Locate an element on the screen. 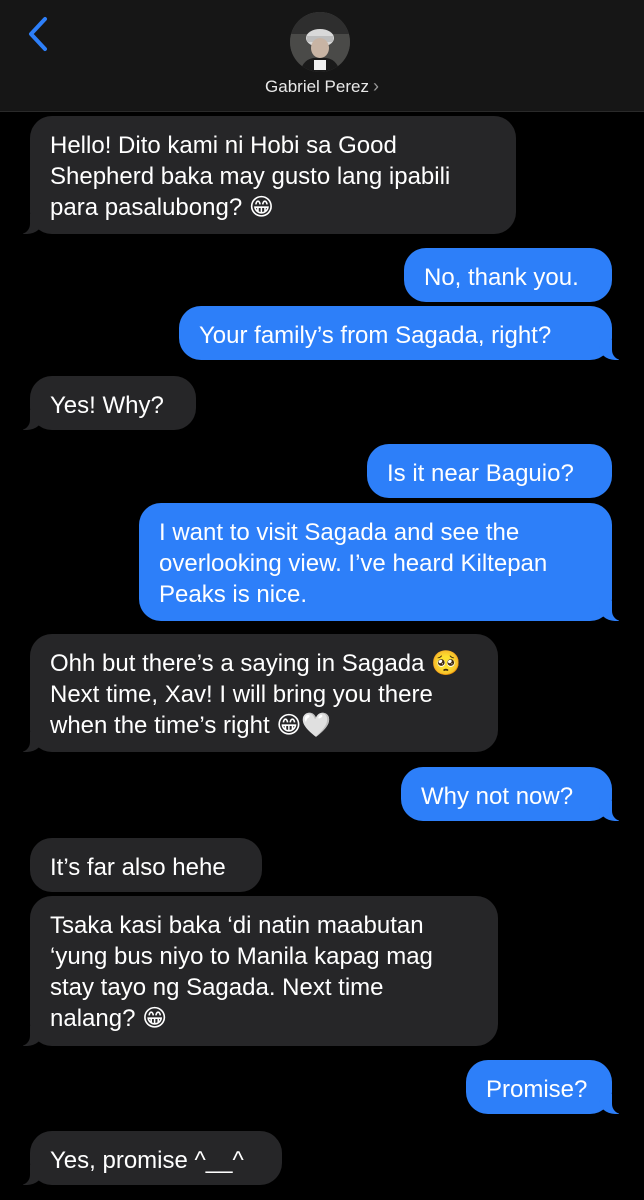 The height and width of the screenshot is (1200, 644). message-bubble-outgoing: Why not now? is located at coordinates (511, 794).